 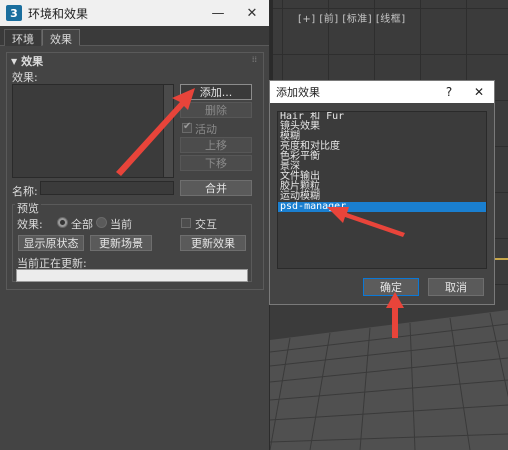 What do you see at coordinates (206, 224) in the screenshot?
I see `interactive-label: 交互` at bounding box center [206, 224].